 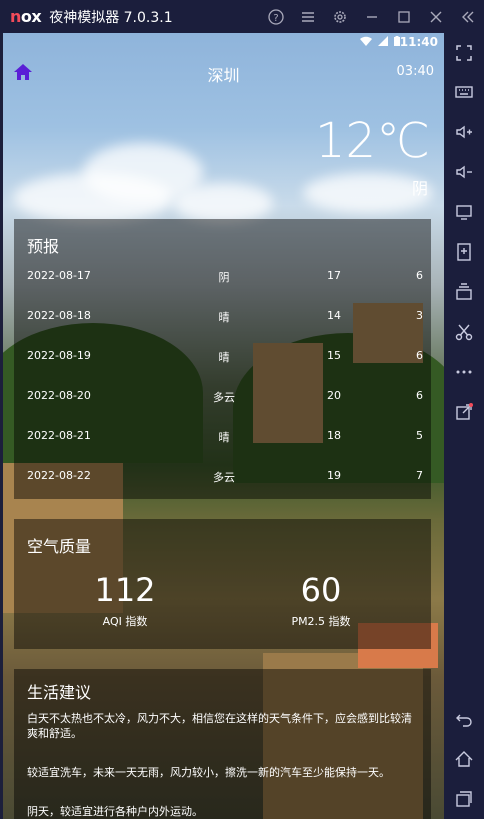 What do you see at coordinates (464, 172) in the screenshot?
I see `volume-down-icon` at bounding box center [464, 172].